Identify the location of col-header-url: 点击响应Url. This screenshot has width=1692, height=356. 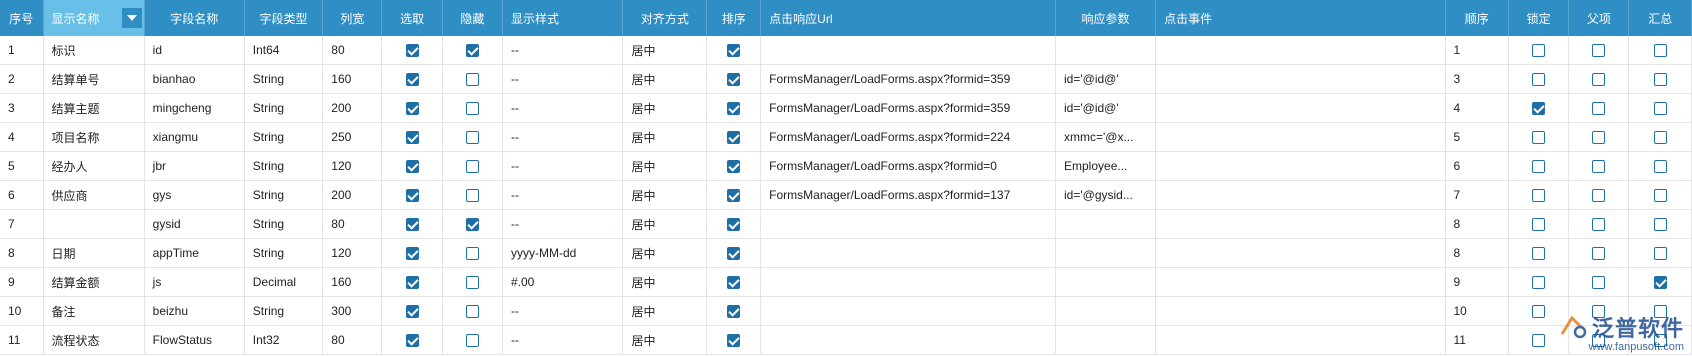
(908, 18).